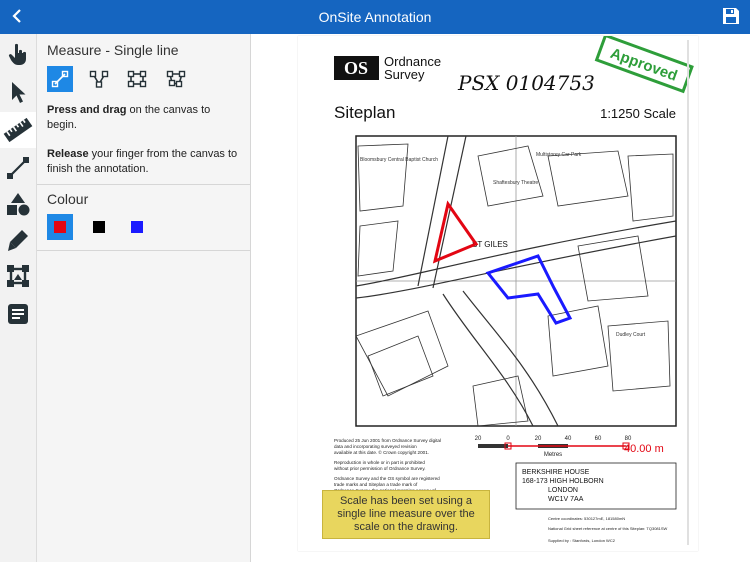 The width and height of the screenshot is (750, 562). I want to click on help-bold-press: Press and drag, so click(87, 110).